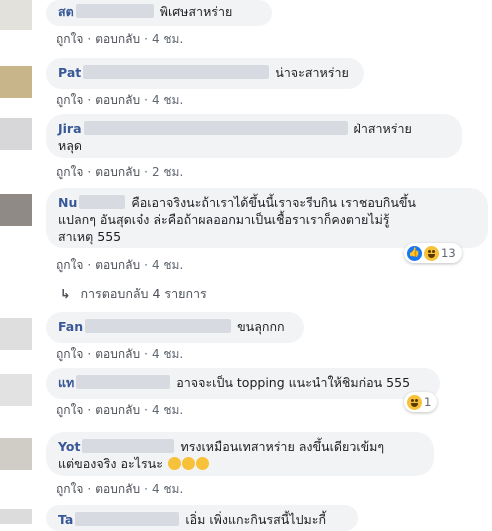 The width and height of the screenshot is (492, 531). I want to click on comment-text: ฝ่าสาหร่าย, so click(382, 128).